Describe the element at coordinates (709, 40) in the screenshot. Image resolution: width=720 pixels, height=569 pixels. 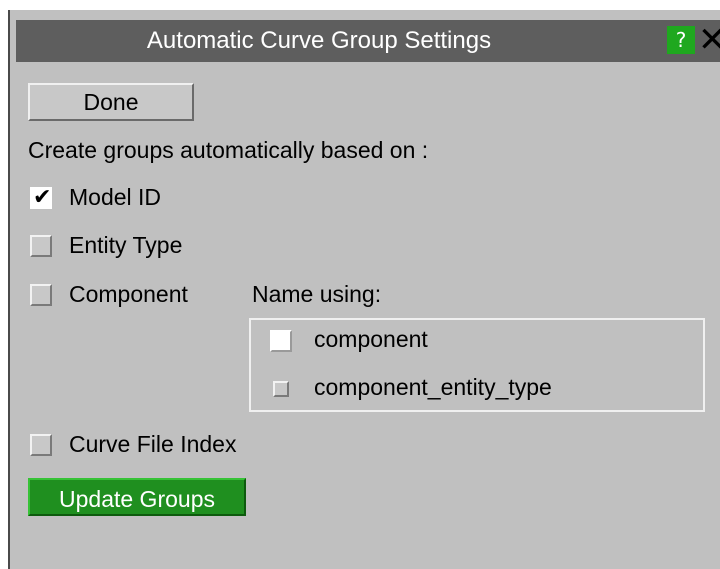
I see `close-icon: ✕` at that location.